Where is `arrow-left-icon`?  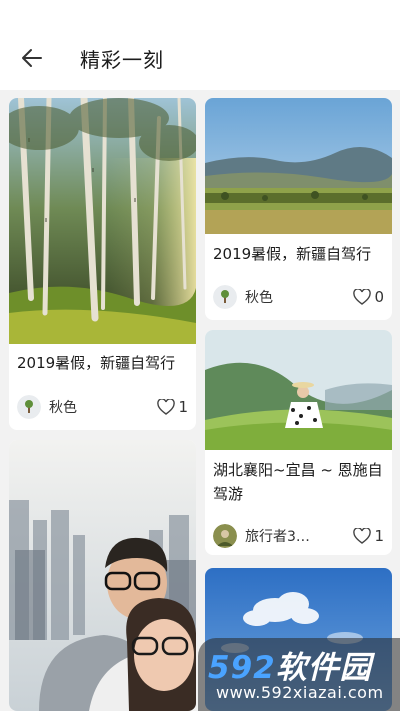
arrow-left-icon is located at coordinates (32, 58).